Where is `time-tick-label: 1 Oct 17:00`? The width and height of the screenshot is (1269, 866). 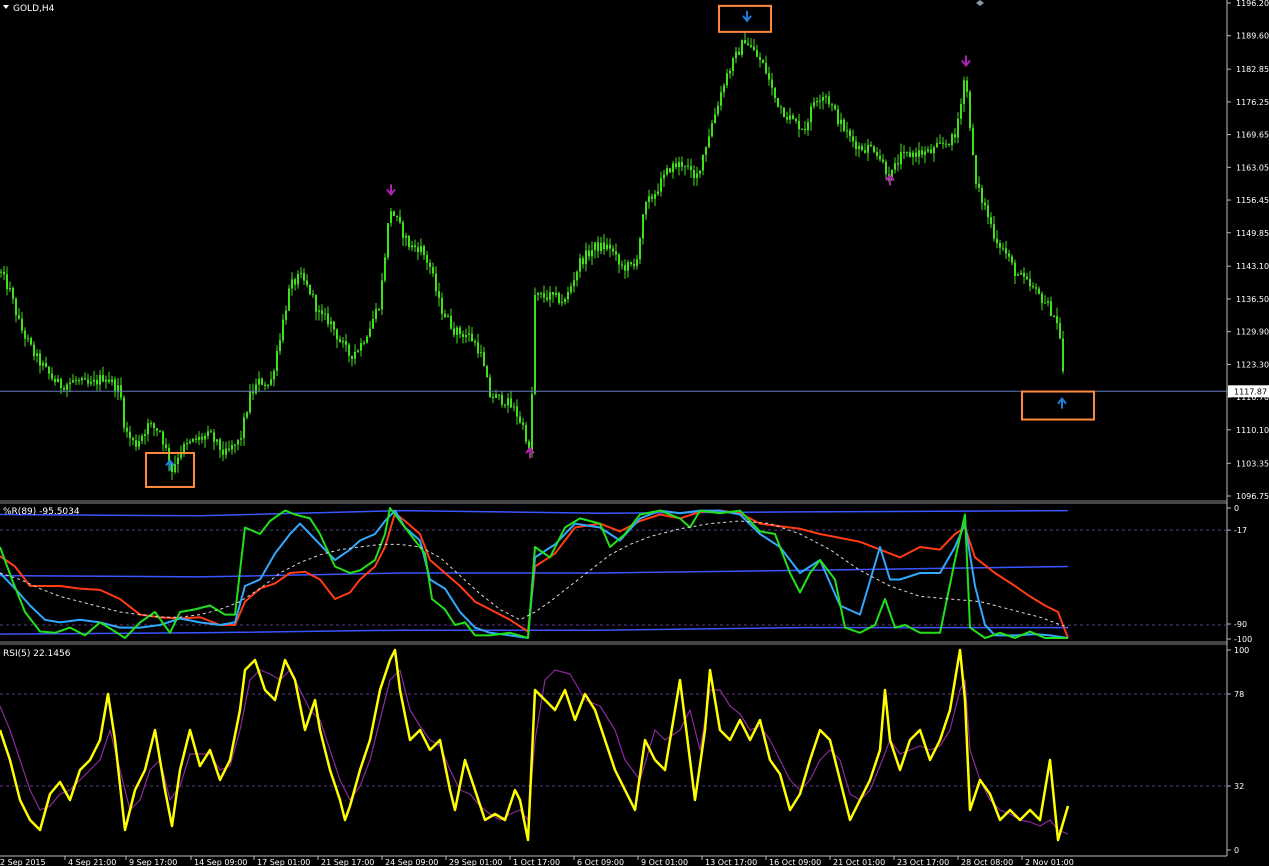 time-tick-label: 1 Oct 17:00 is located at coordinates (536, 862).